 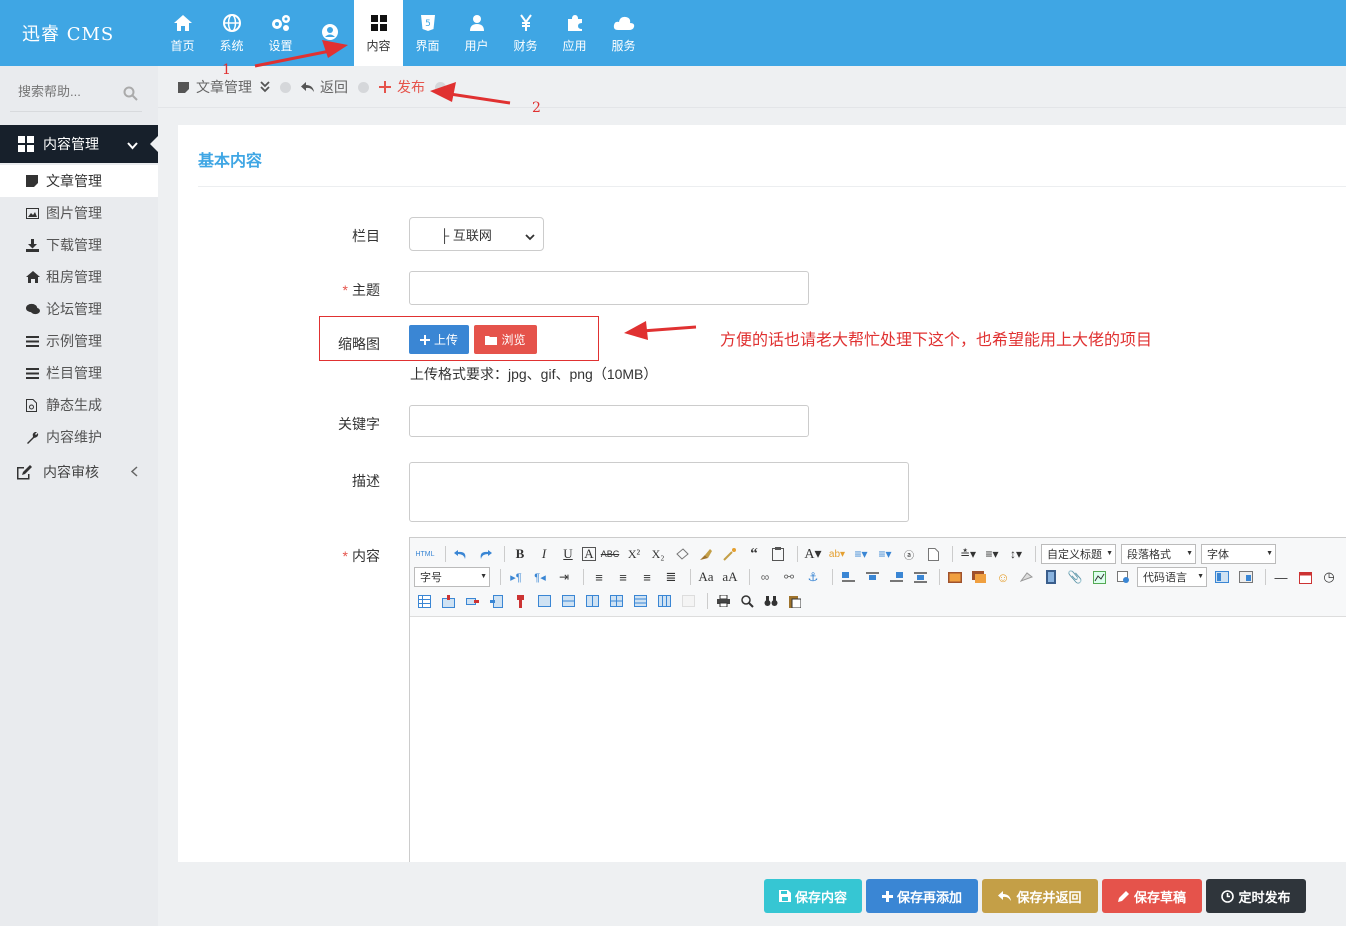 What do you see at coordinates (130, 95) in the screenshot?
I see `search-icon` at bounding box center [130, 95].